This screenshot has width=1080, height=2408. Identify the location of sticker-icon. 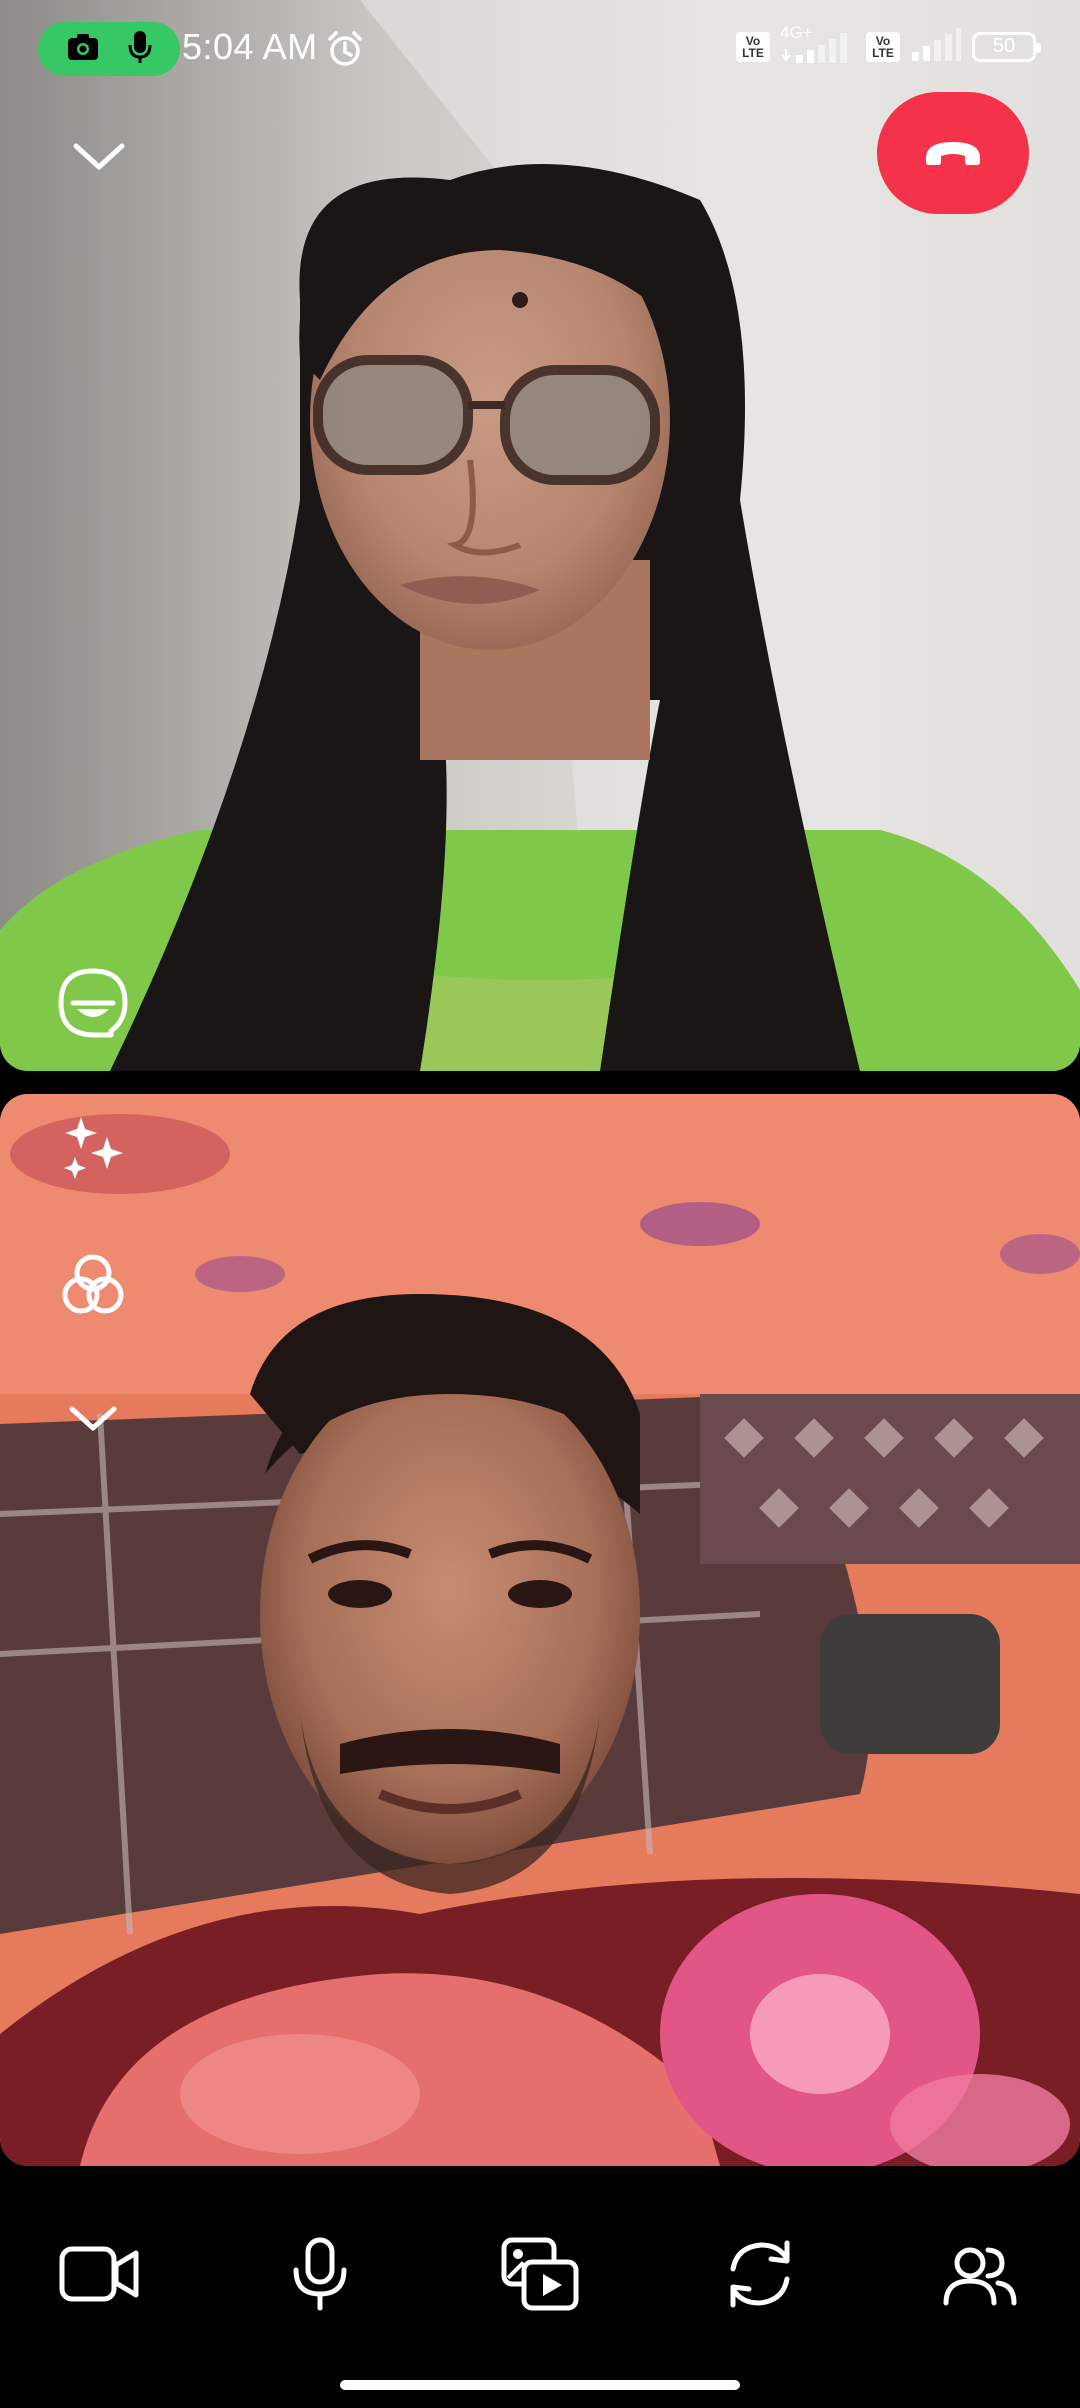
(93, 1003).